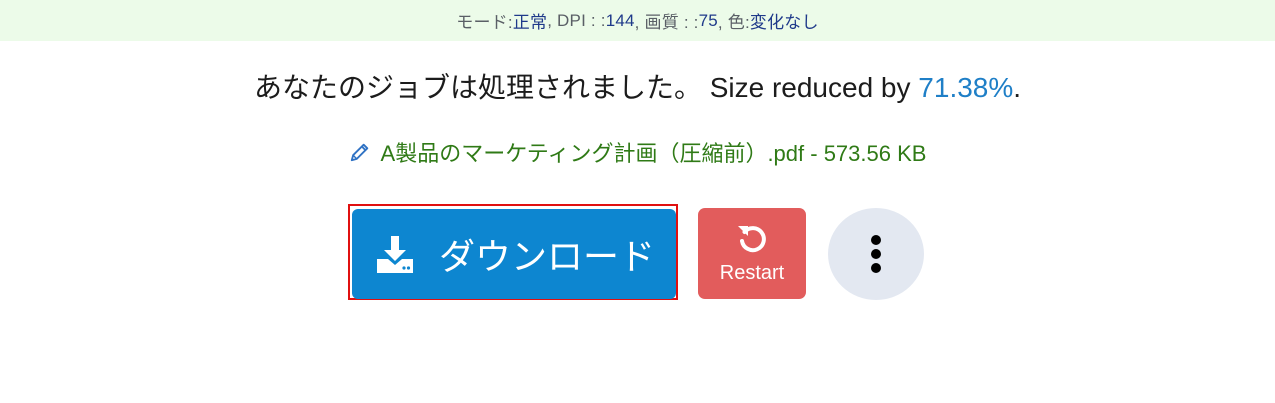 This screenshot has width=1275, height=403. What do you see at coordinates (752, 253) in the screenshot?
I see `restart-button: Restart` at bounding box center [752, 253].